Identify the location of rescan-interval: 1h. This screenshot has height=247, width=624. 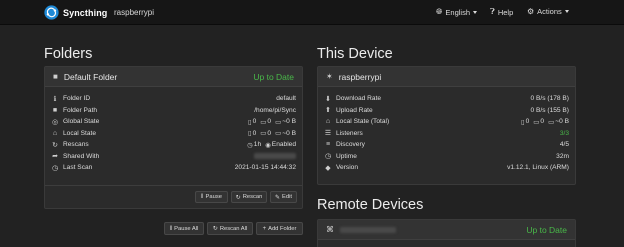
(257, 145).